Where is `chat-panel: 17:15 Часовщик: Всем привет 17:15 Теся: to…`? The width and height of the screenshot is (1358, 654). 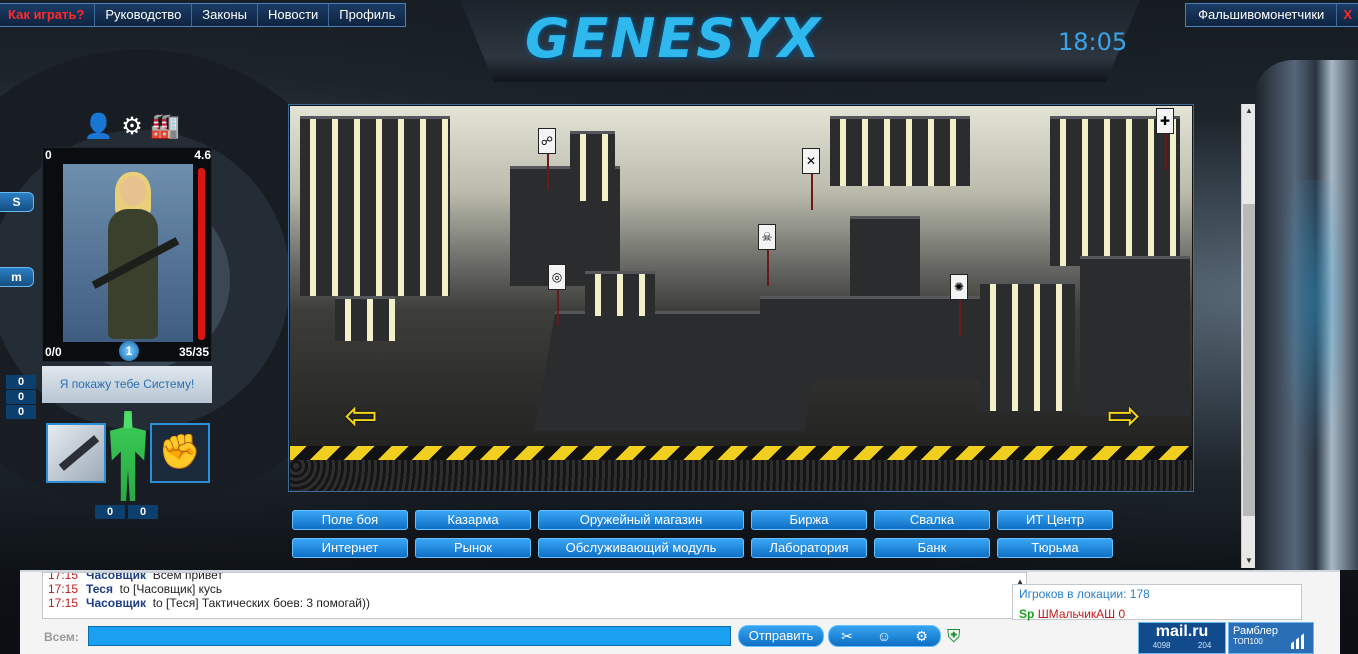
chat-panel: 17:15 Часовщик: Всем привет 17:15 Теся: to… is located at coordinates (680, 612).